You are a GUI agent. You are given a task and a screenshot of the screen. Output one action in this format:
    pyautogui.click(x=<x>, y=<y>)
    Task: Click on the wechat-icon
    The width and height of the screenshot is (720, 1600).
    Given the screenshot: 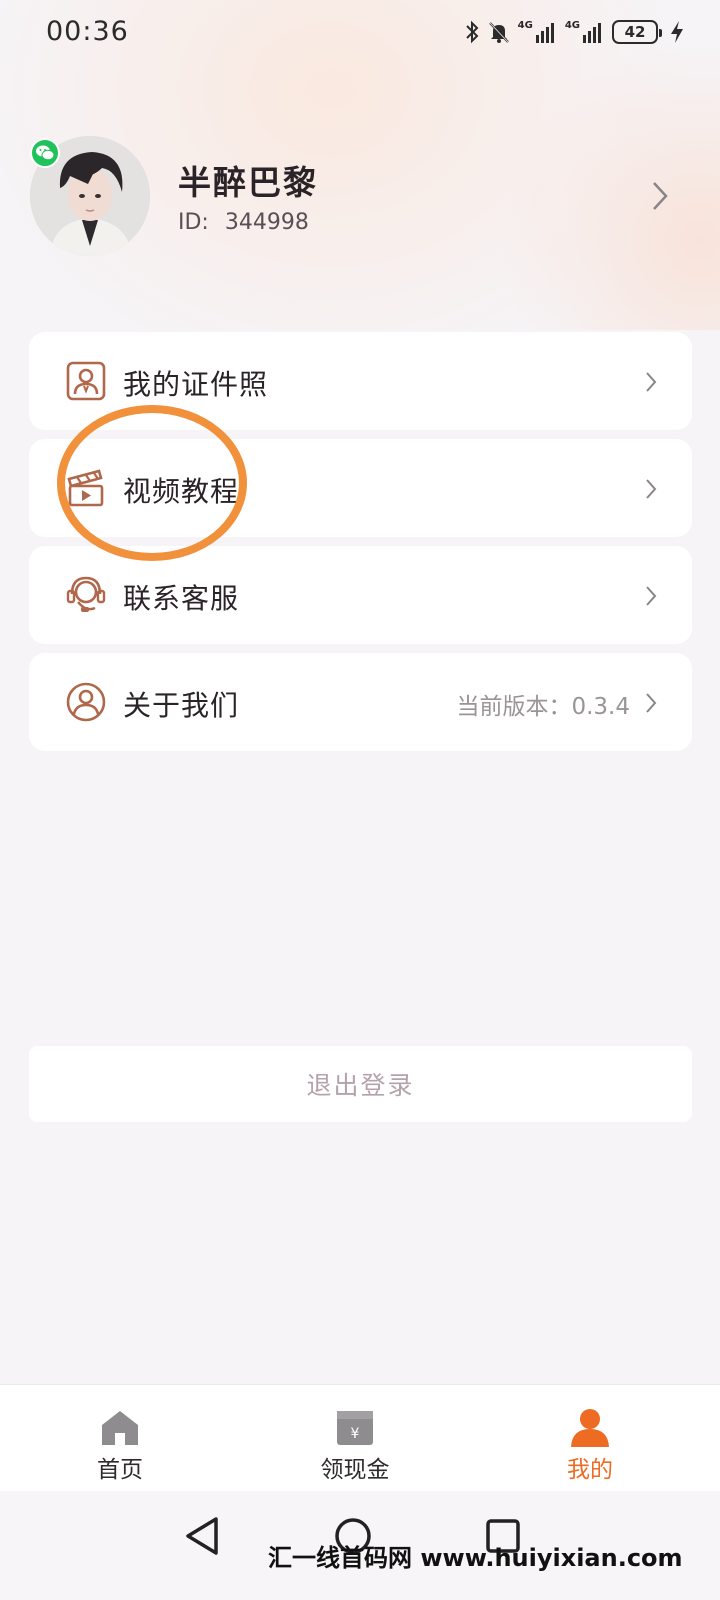 What is the action you would take?
    pyautogui.click(x=45, y=153)
    